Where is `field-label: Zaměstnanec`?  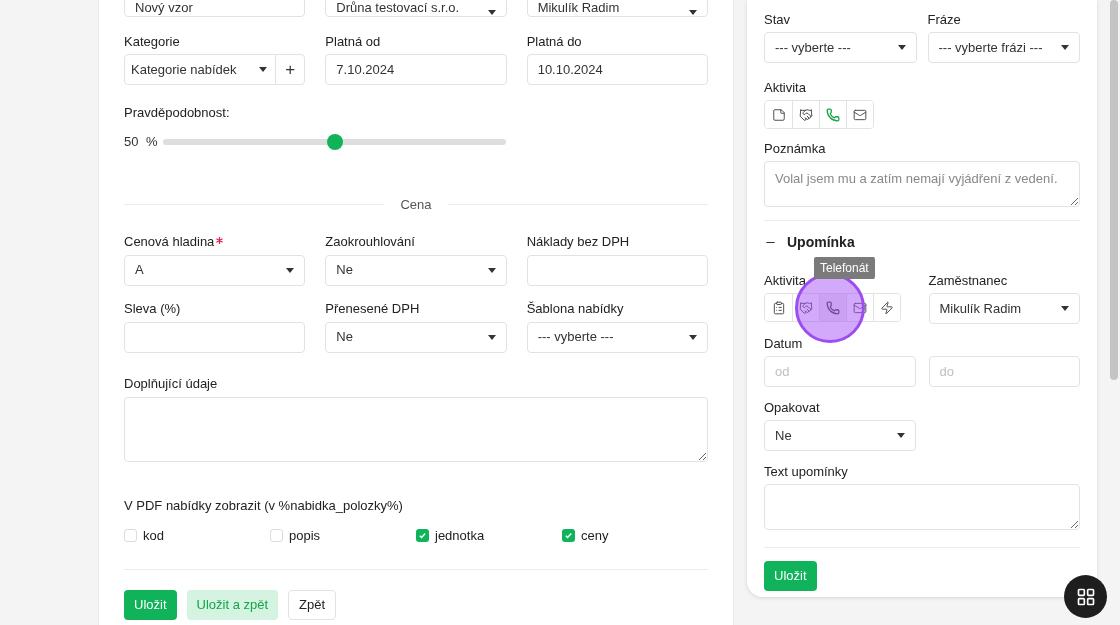
field-label: Zaměstnanec is located at coordinates (968, 280).